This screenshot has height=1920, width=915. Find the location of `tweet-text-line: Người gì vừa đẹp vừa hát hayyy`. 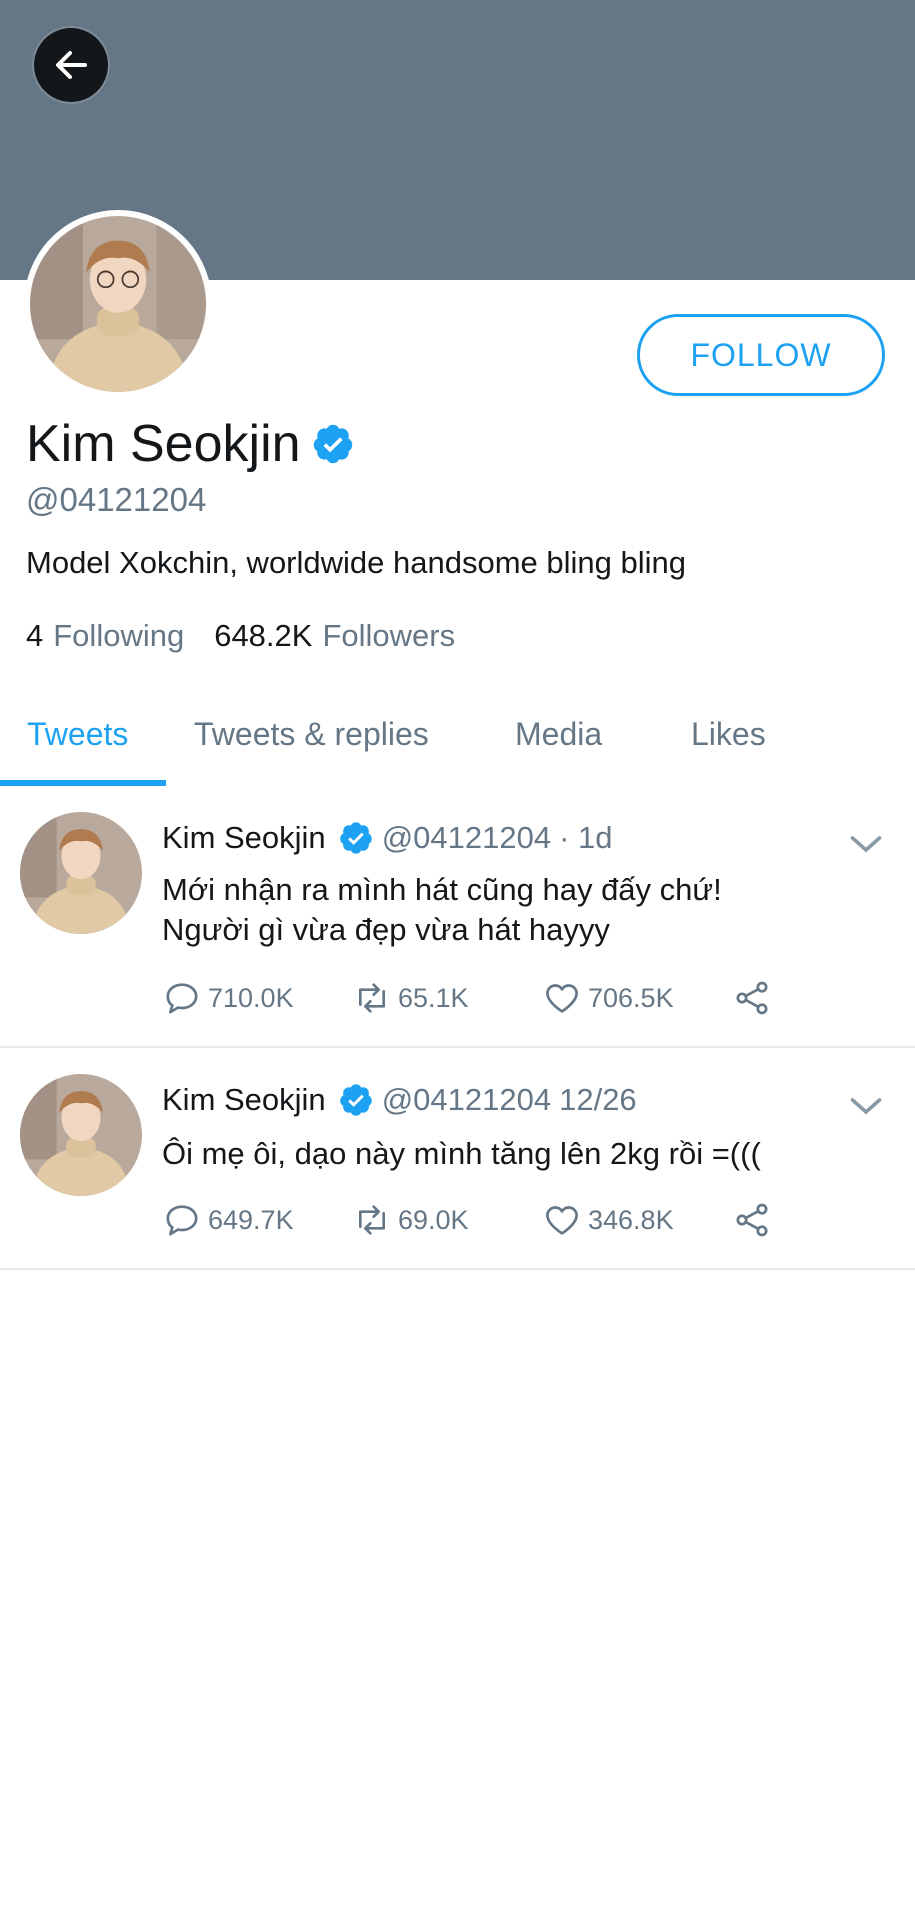

tweet-text-line: Người gì vừa đẹp vừa hát hayyy is located at coordinates (386, 929).